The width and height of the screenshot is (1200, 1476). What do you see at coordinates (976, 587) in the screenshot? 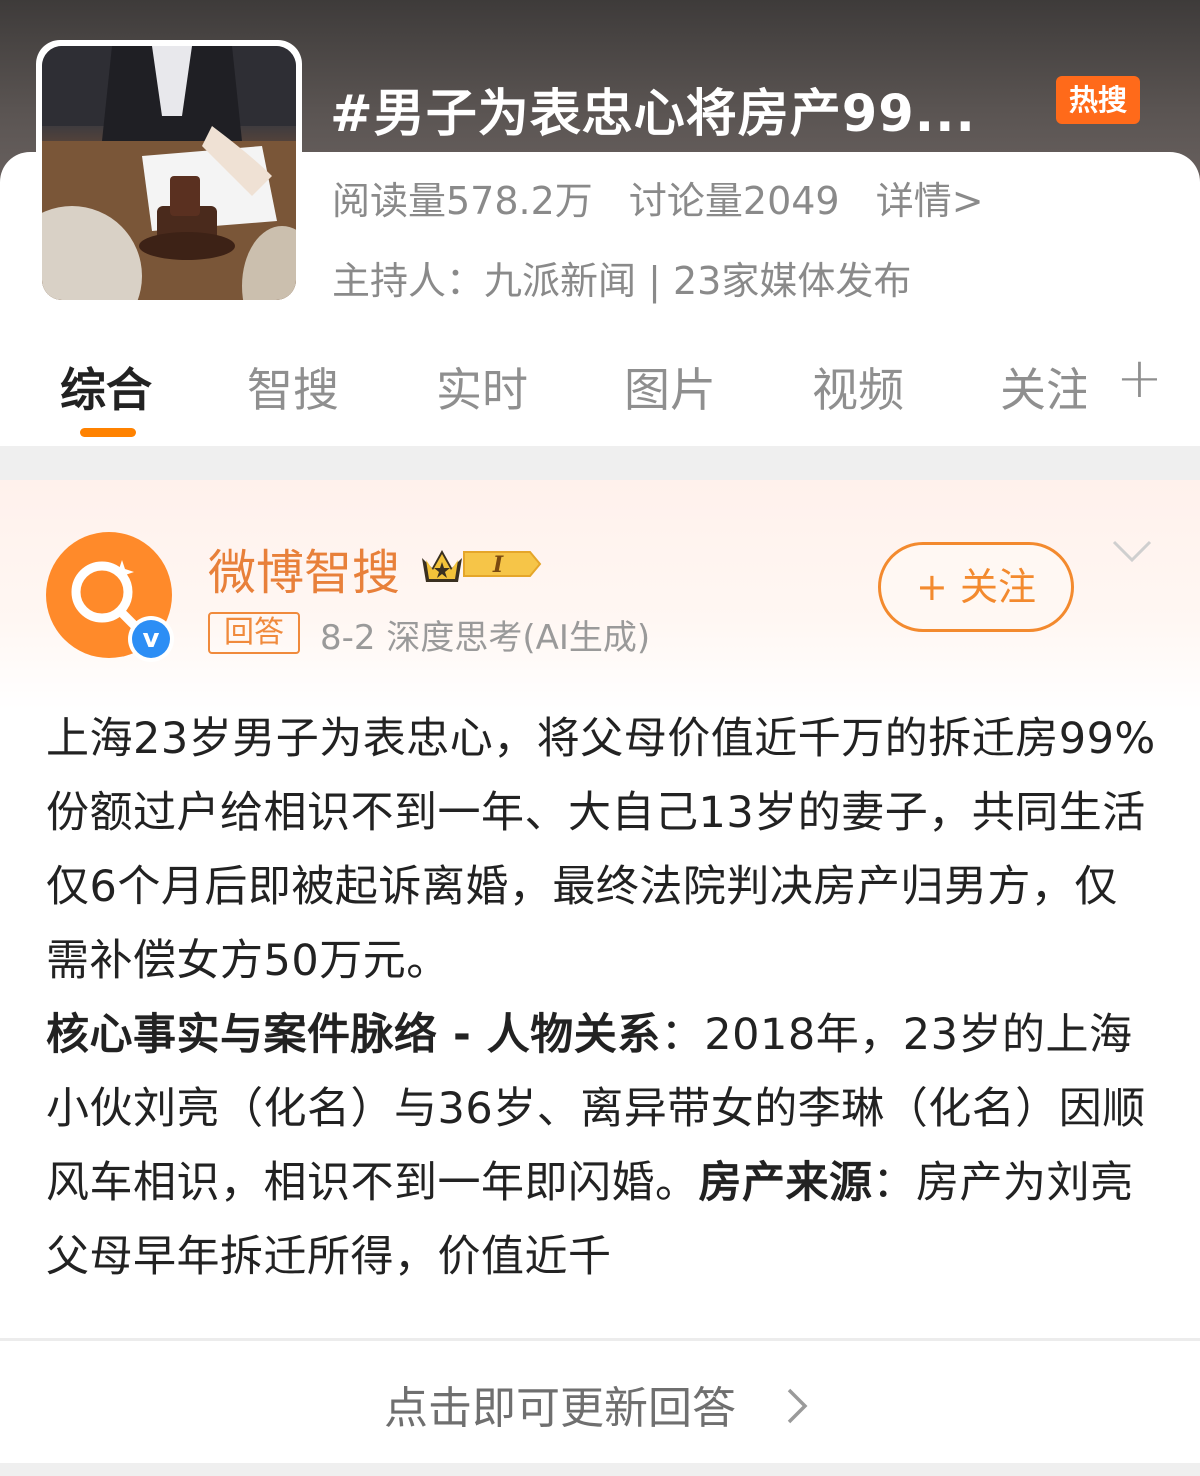
I see `follow-button: + 关注` at bounding box center [976, 587].